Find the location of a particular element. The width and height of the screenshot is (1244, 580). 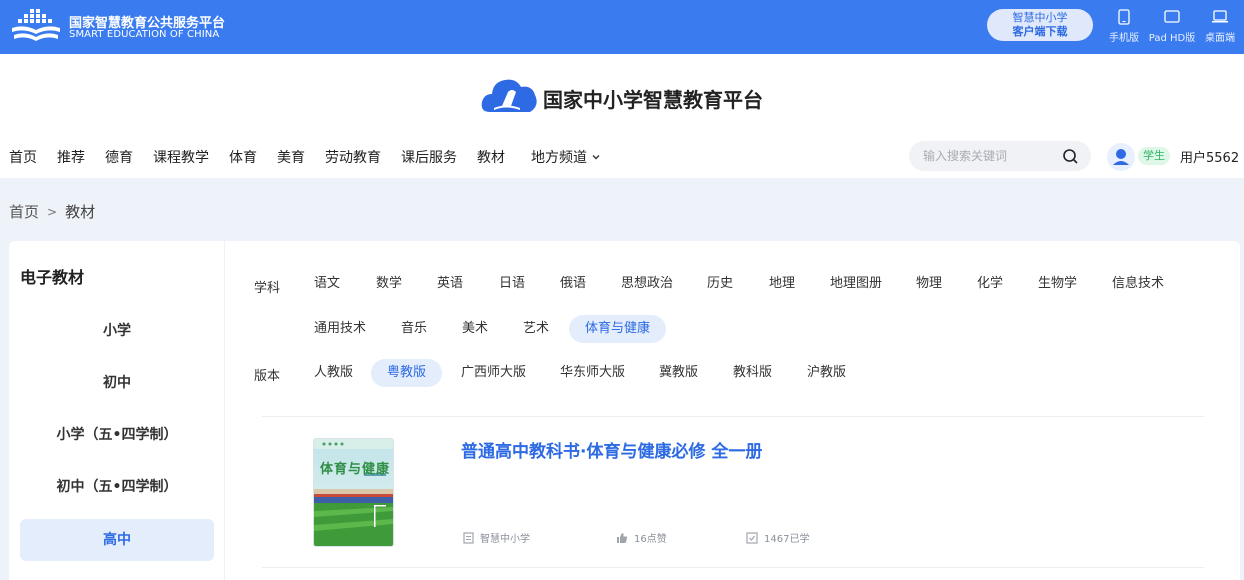

edition-jiaoke: 教科版 is located at coordinates (752, 373).